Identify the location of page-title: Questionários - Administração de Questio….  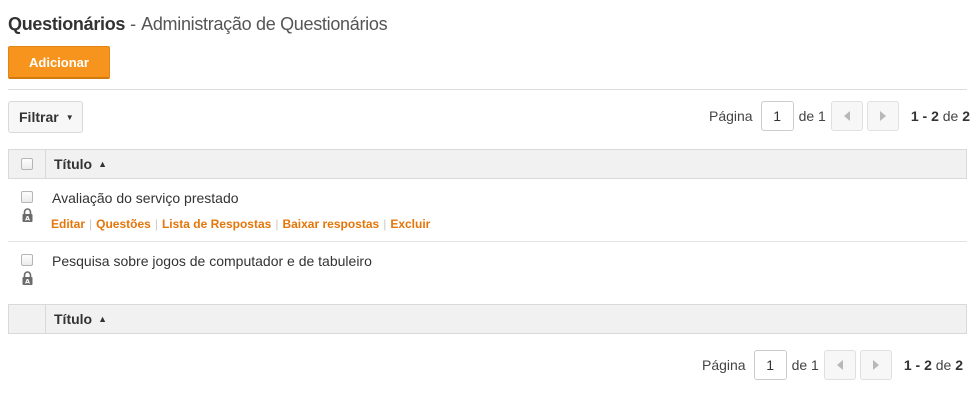
(198, 24).